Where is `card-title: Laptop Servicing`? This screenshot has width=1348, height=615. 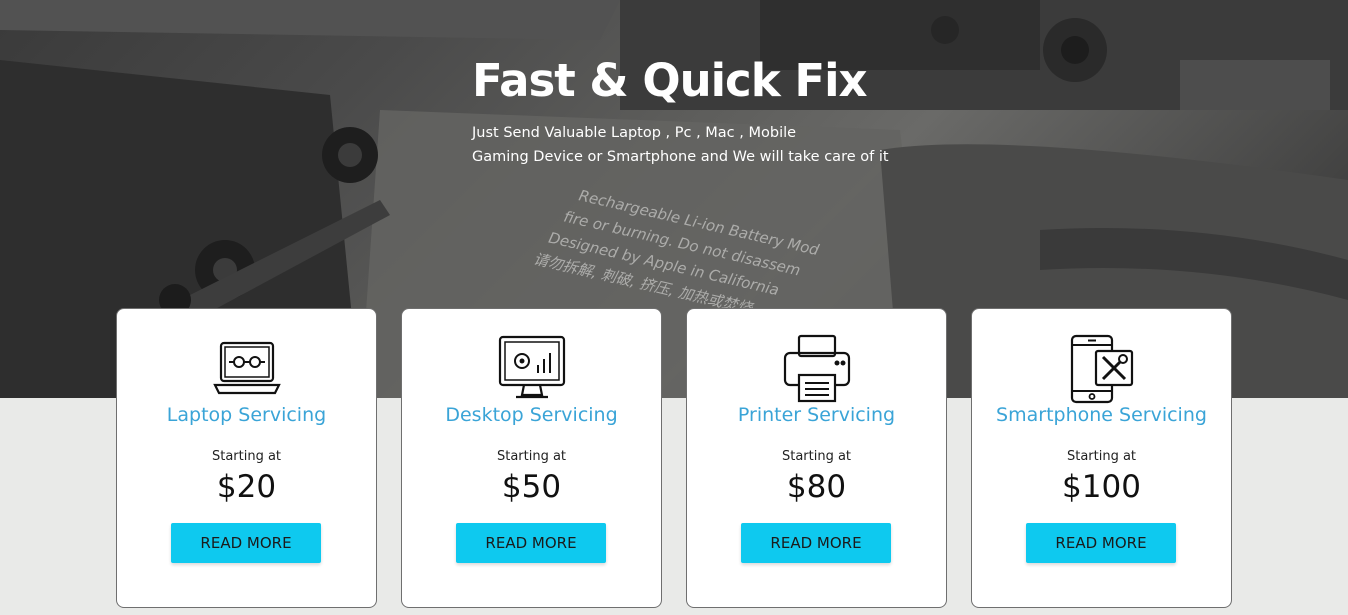
card-title: Laptop Servicing is located at coordinates (246, 415).